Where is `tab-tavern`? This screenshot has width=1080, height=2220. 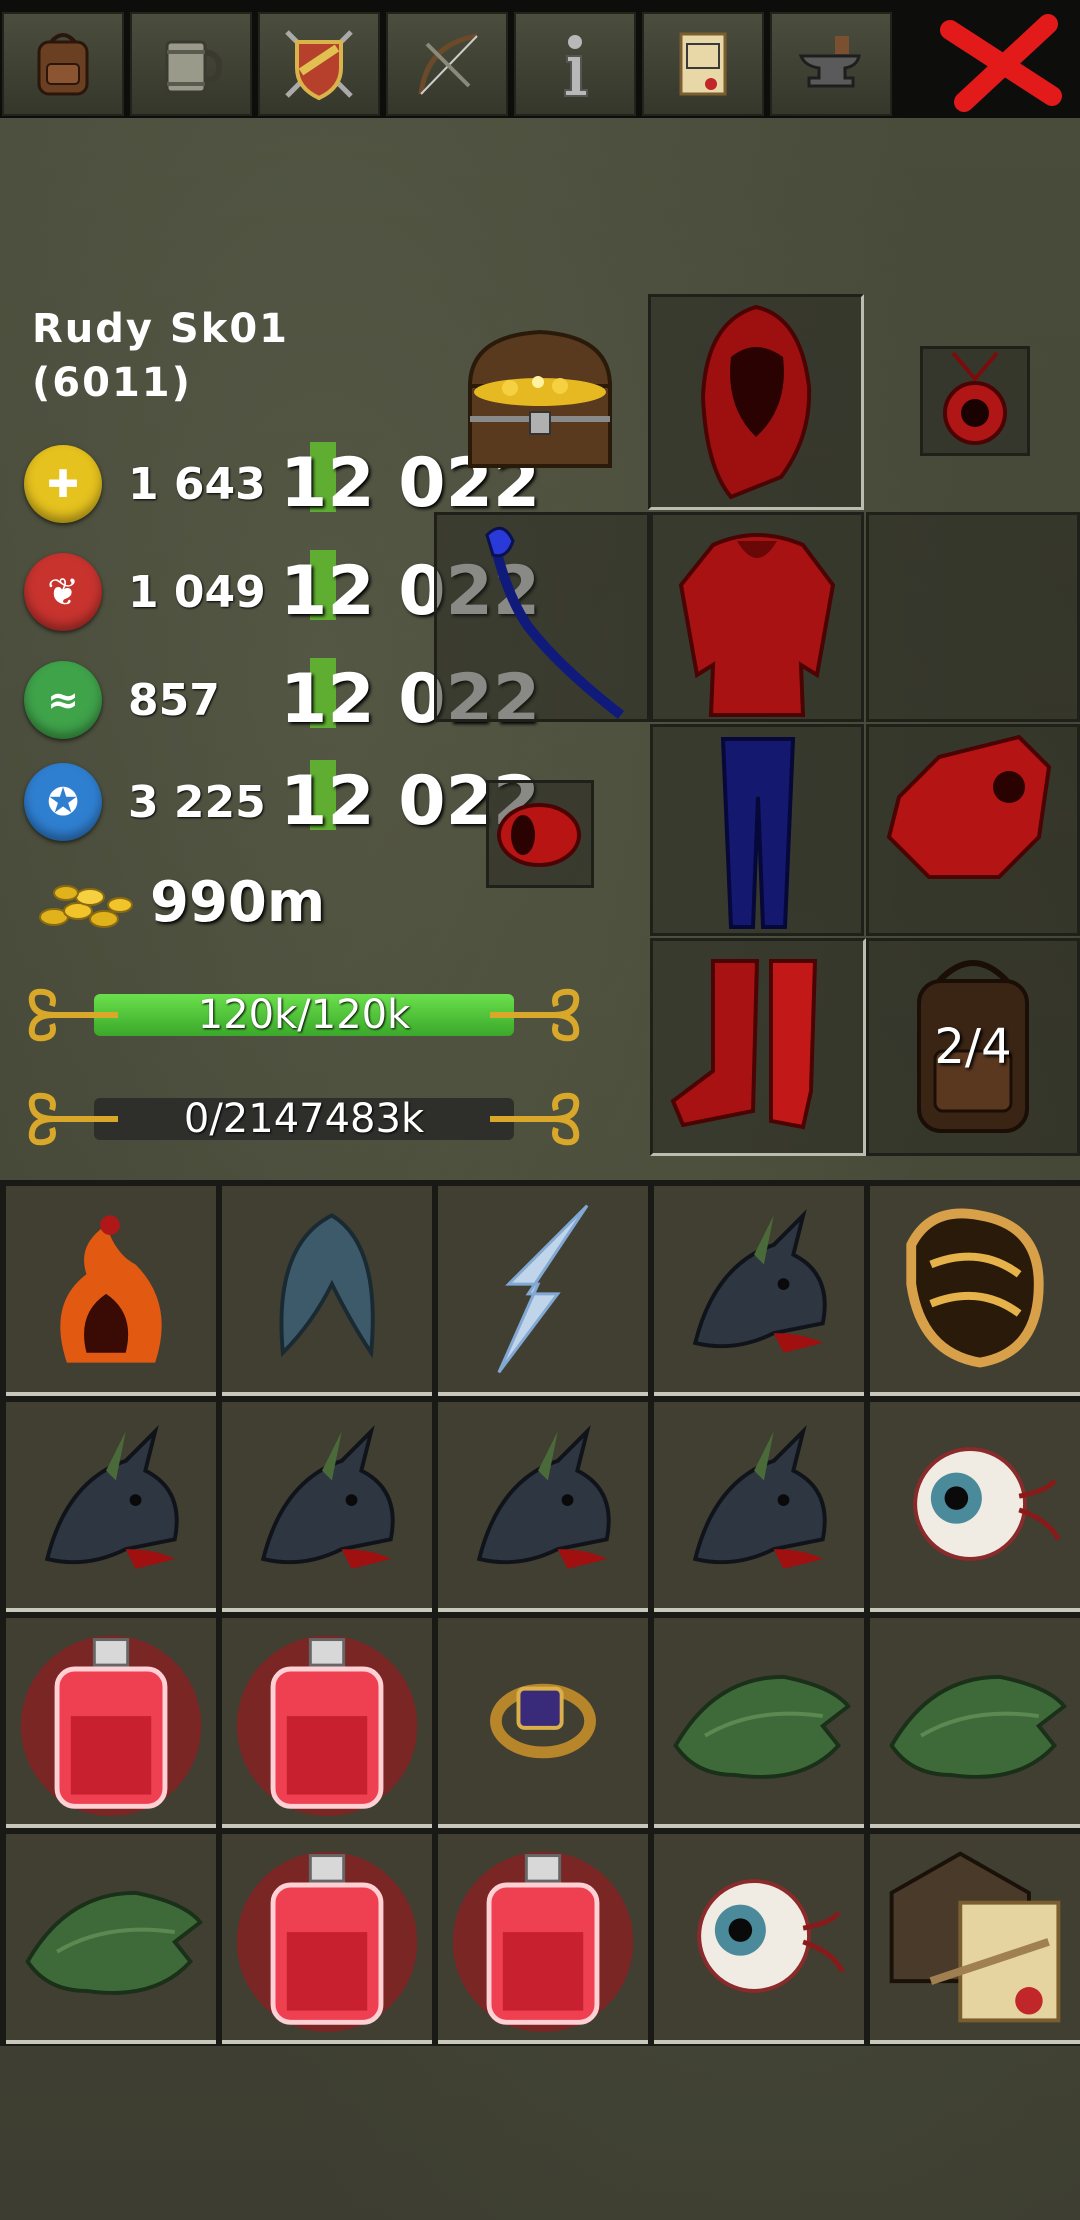 tab-tavern is located at coordinates (191, 64).